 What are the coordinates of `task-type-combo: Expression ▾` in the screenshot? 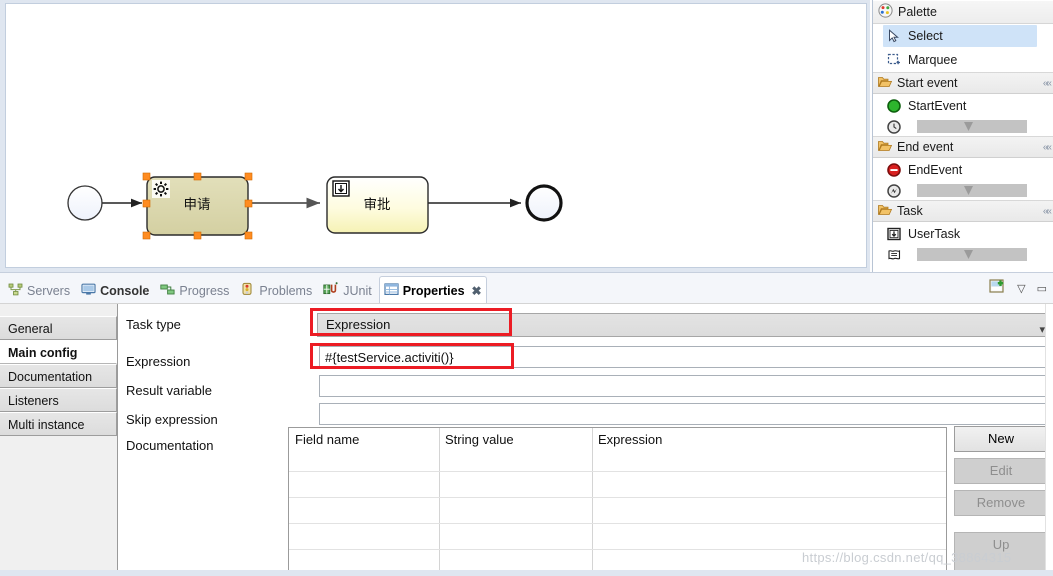 It's located at (685, 325).